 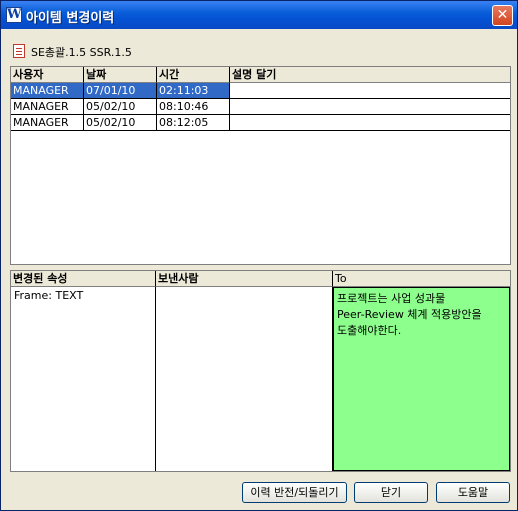 I want to click on table-row: MANAGER 07/01/10 02:11:03, so click(x=260, y=91).